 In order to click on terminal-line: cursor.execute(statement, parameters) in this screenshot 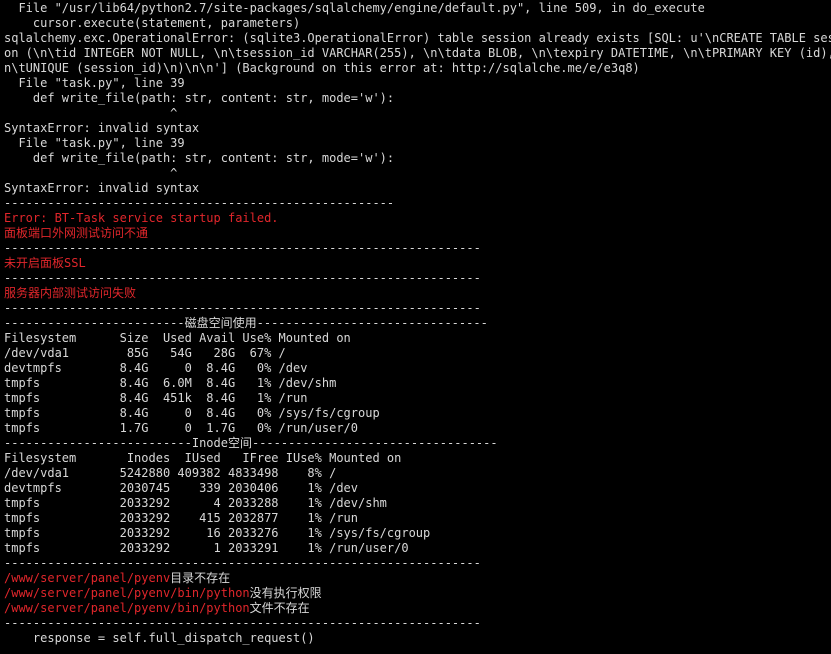, I will do `click(152, 23)`.